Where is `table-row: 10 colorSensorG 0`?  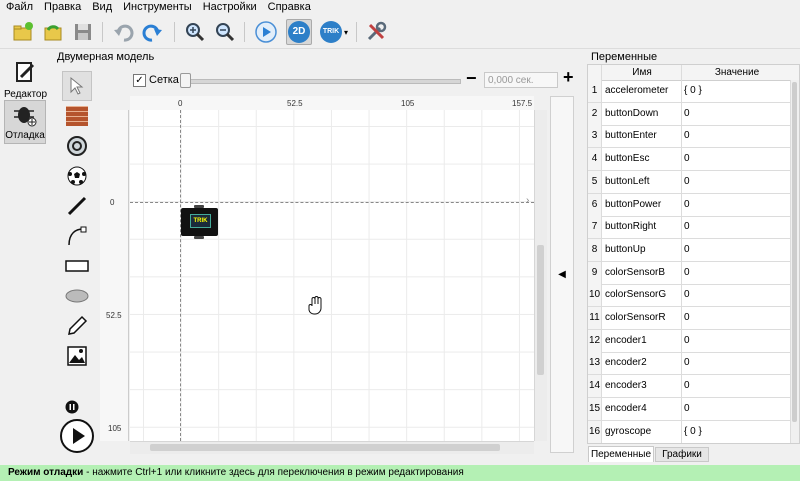
table-row: 10 colorSensorG 0 is located at coordinates (693, 296).